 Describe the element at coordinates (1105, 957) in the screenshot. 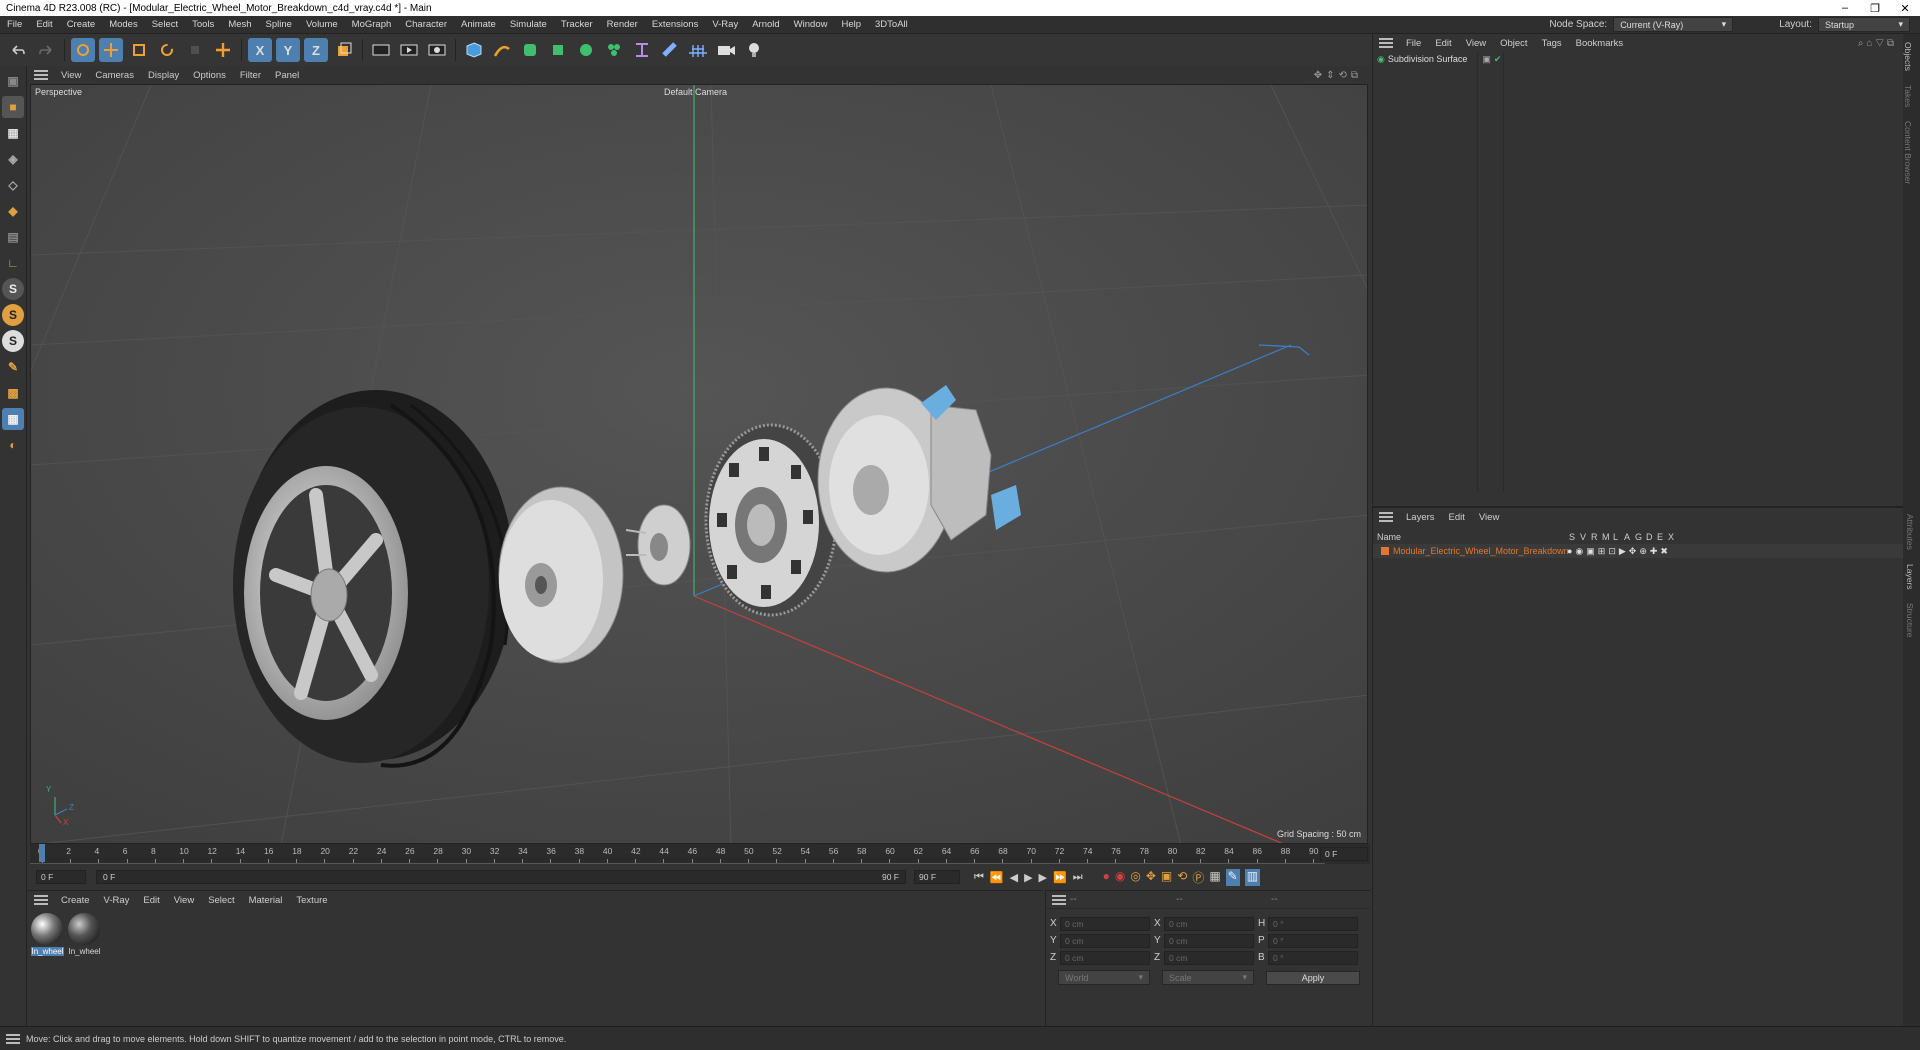

I see `position-z-field: 0 cm` at that location.